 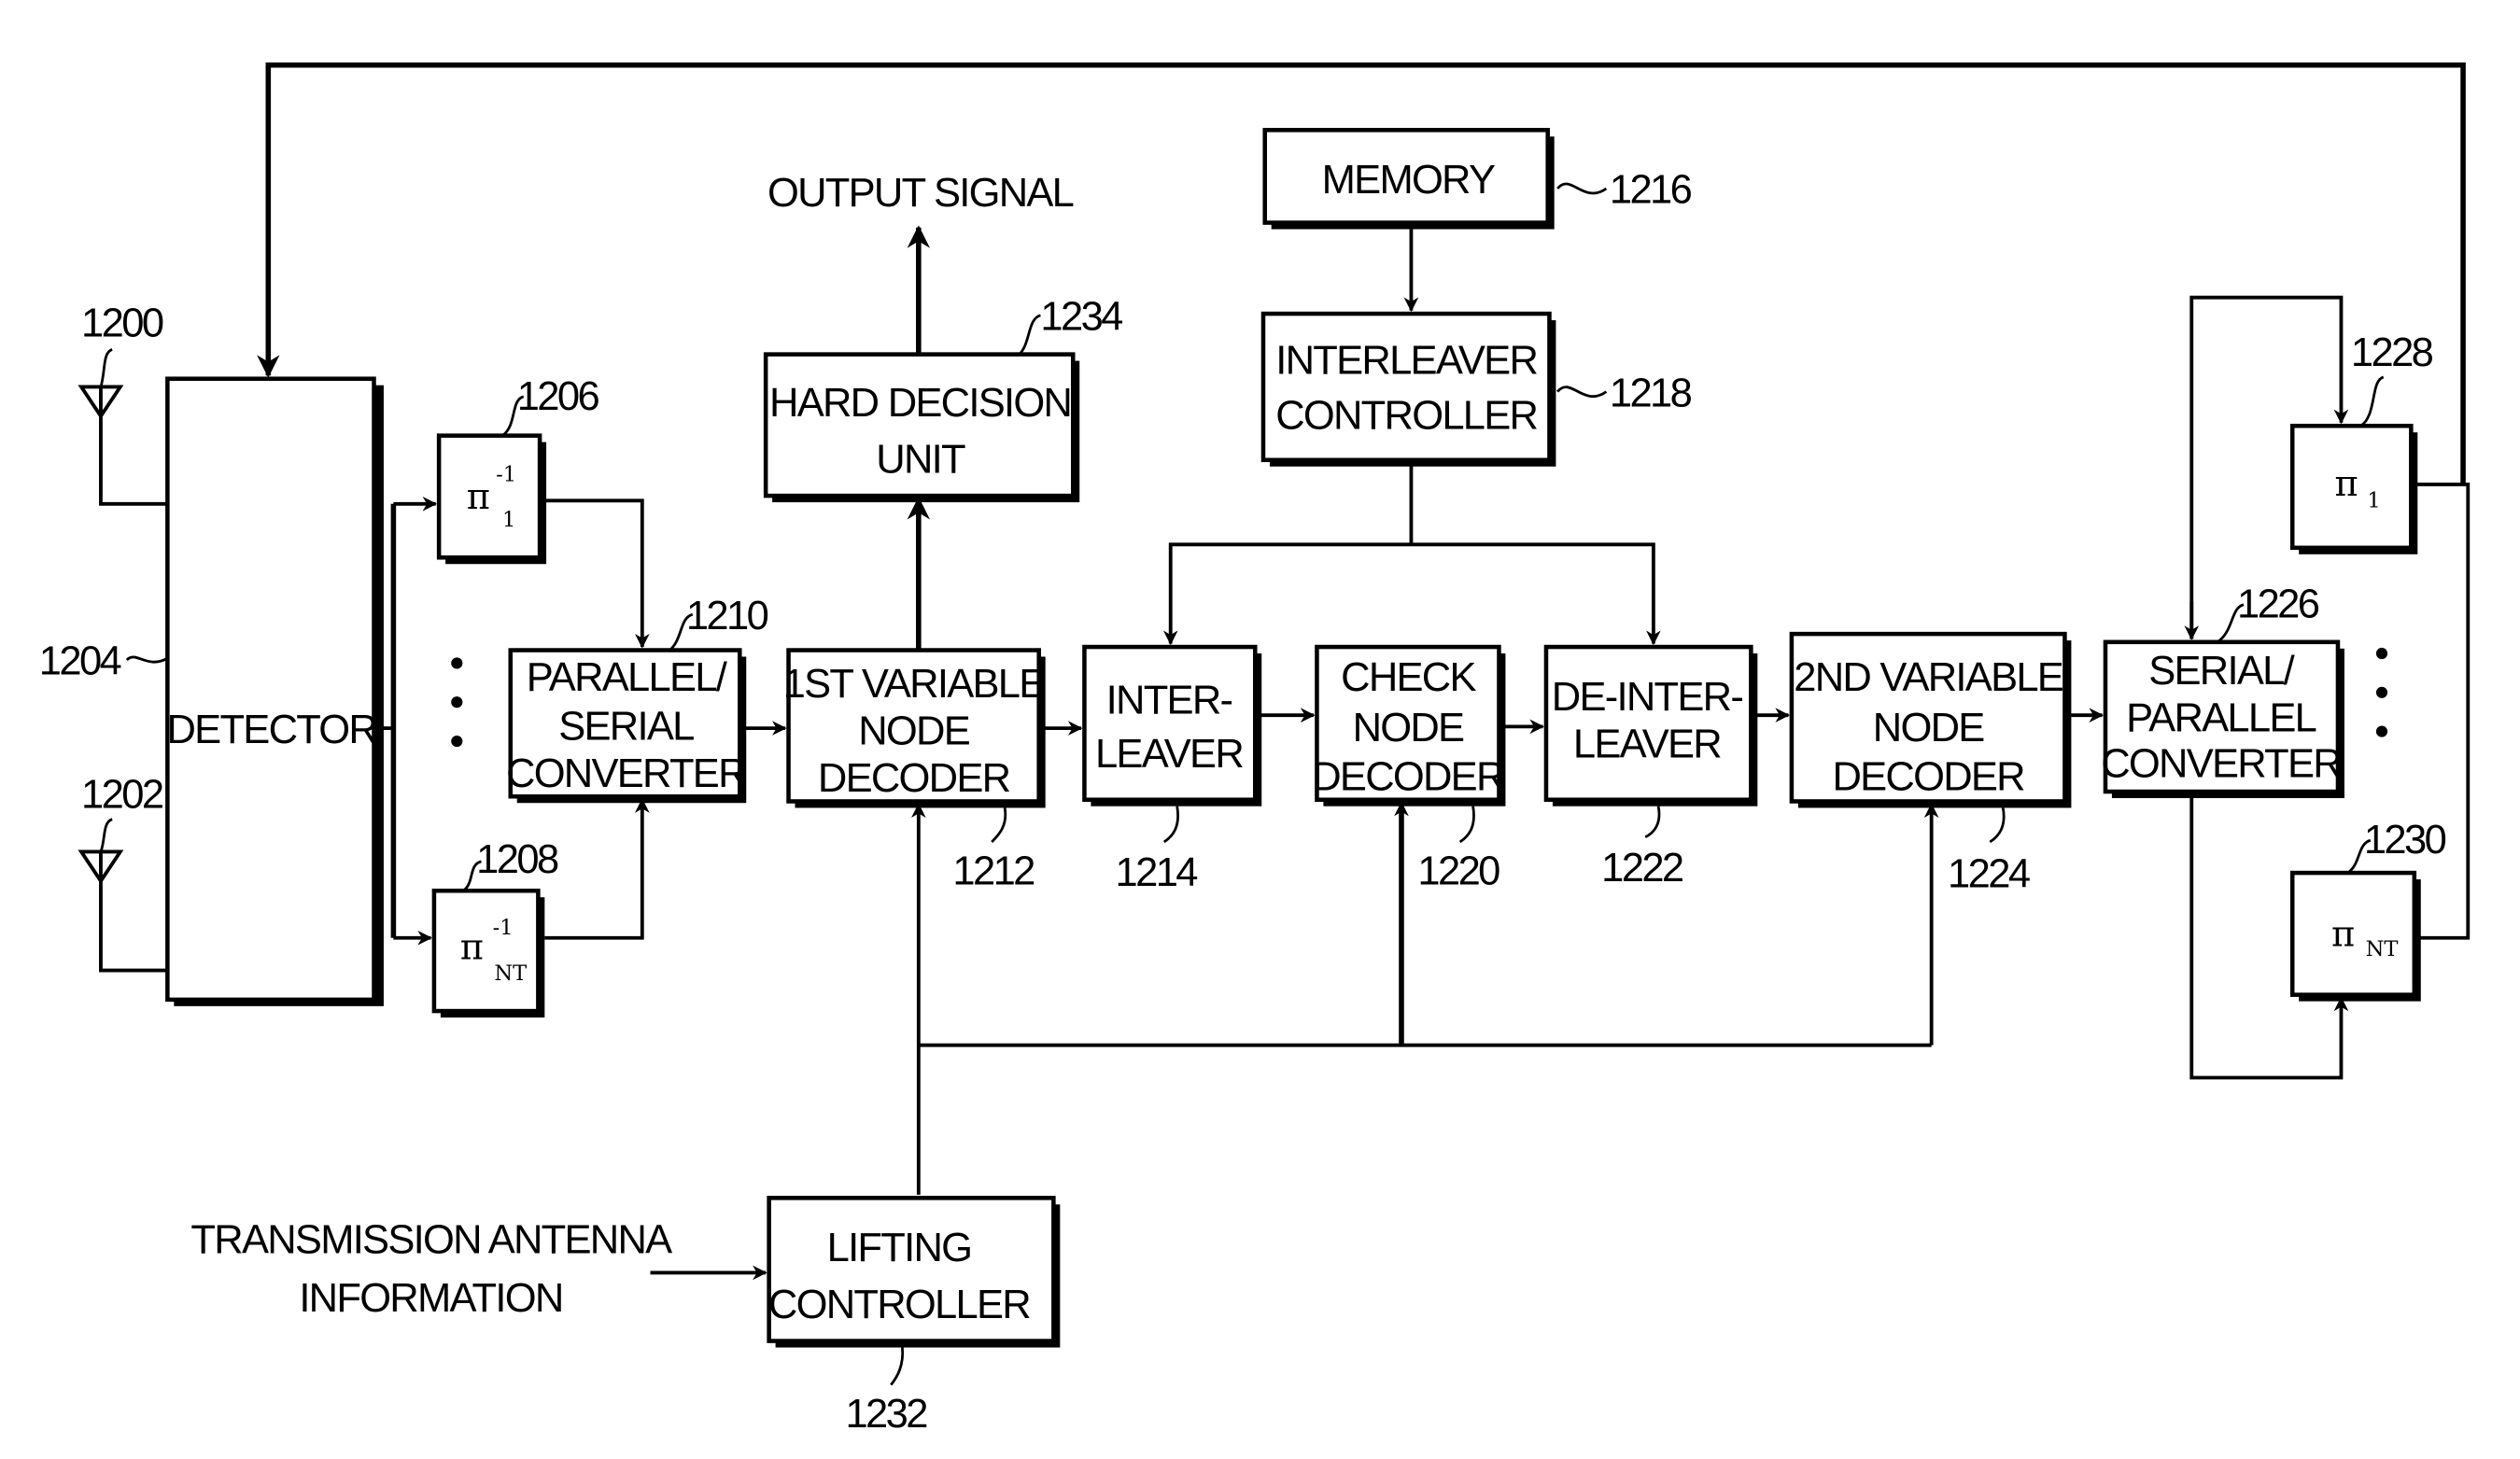 I want to click on first-variable-node-decoder-block: 1ST VARIABLE NODE DECODER 1212, so click(x=915, y=770).